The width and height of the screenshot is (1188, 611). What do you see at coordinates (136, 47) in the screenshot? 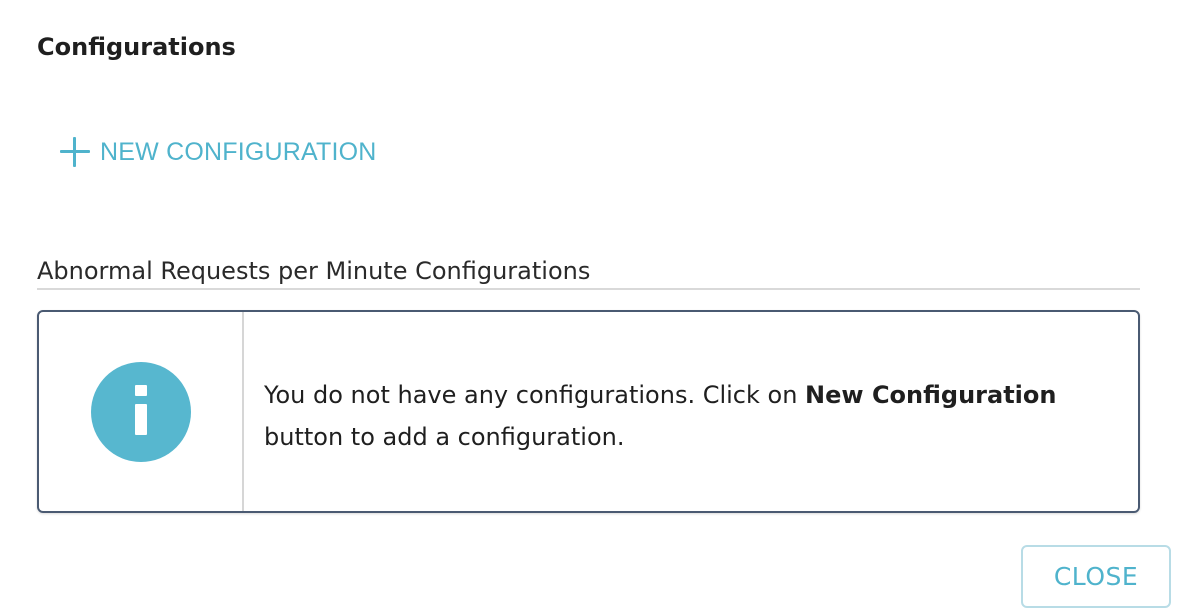
I see `dialog-title: Configurations` at bounding box center [136, 47].